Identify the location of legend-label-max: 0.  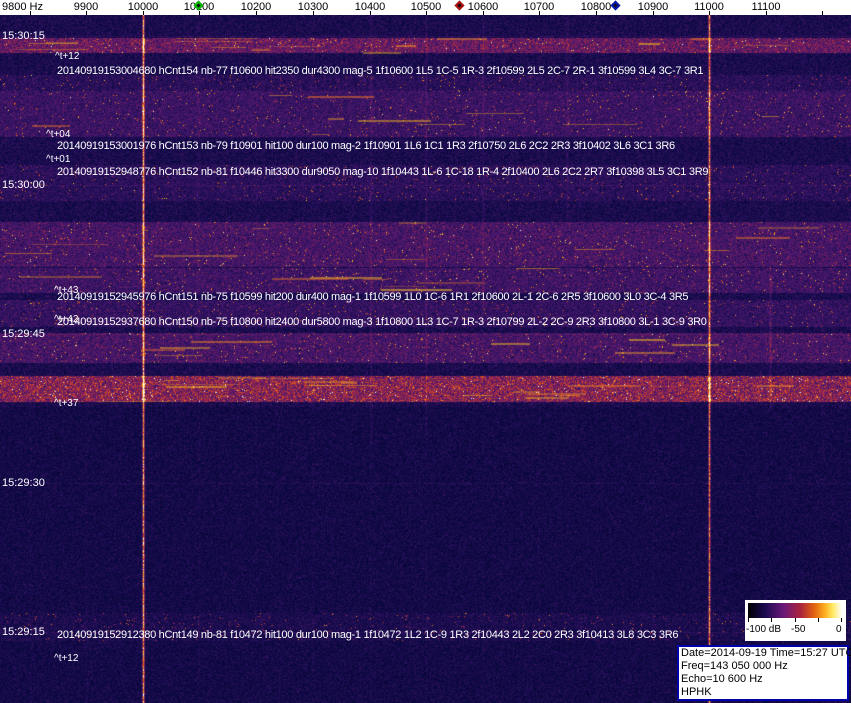
(839, 629).